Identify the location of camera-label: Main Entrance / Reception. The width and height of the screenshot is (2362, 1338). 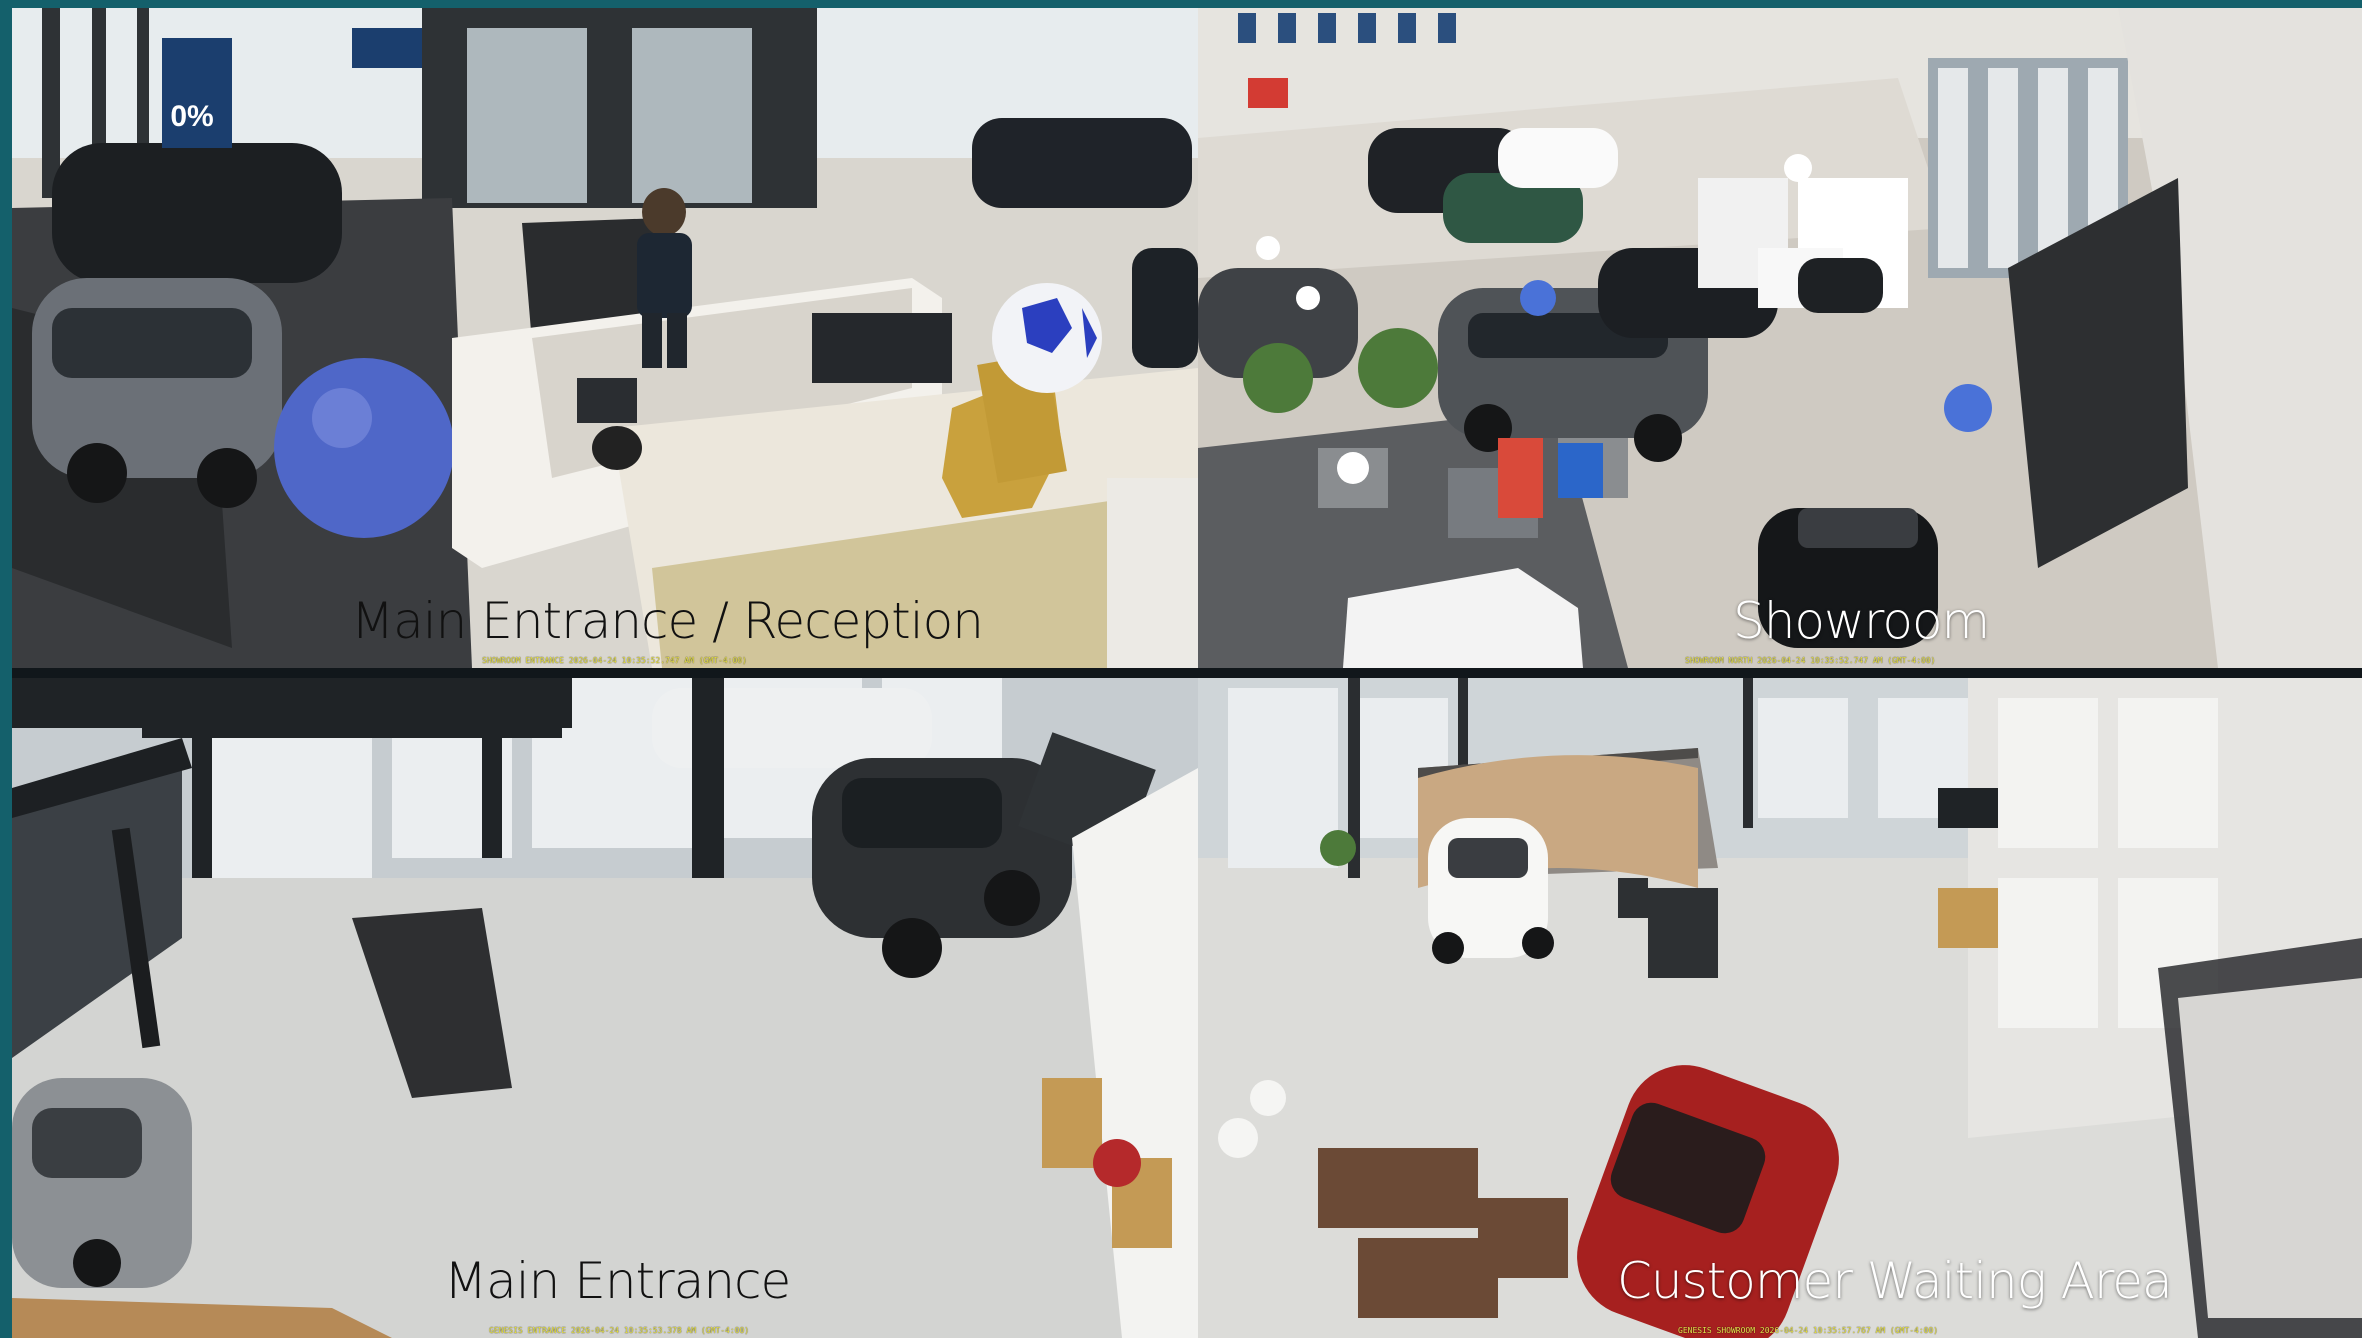
(667, 621).